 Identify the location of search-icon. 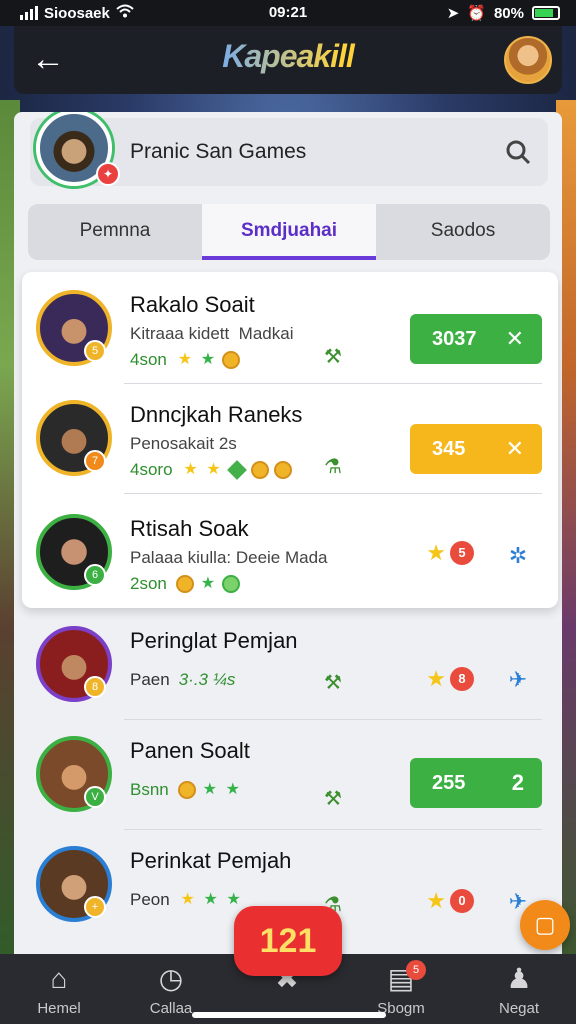
(518, 152).